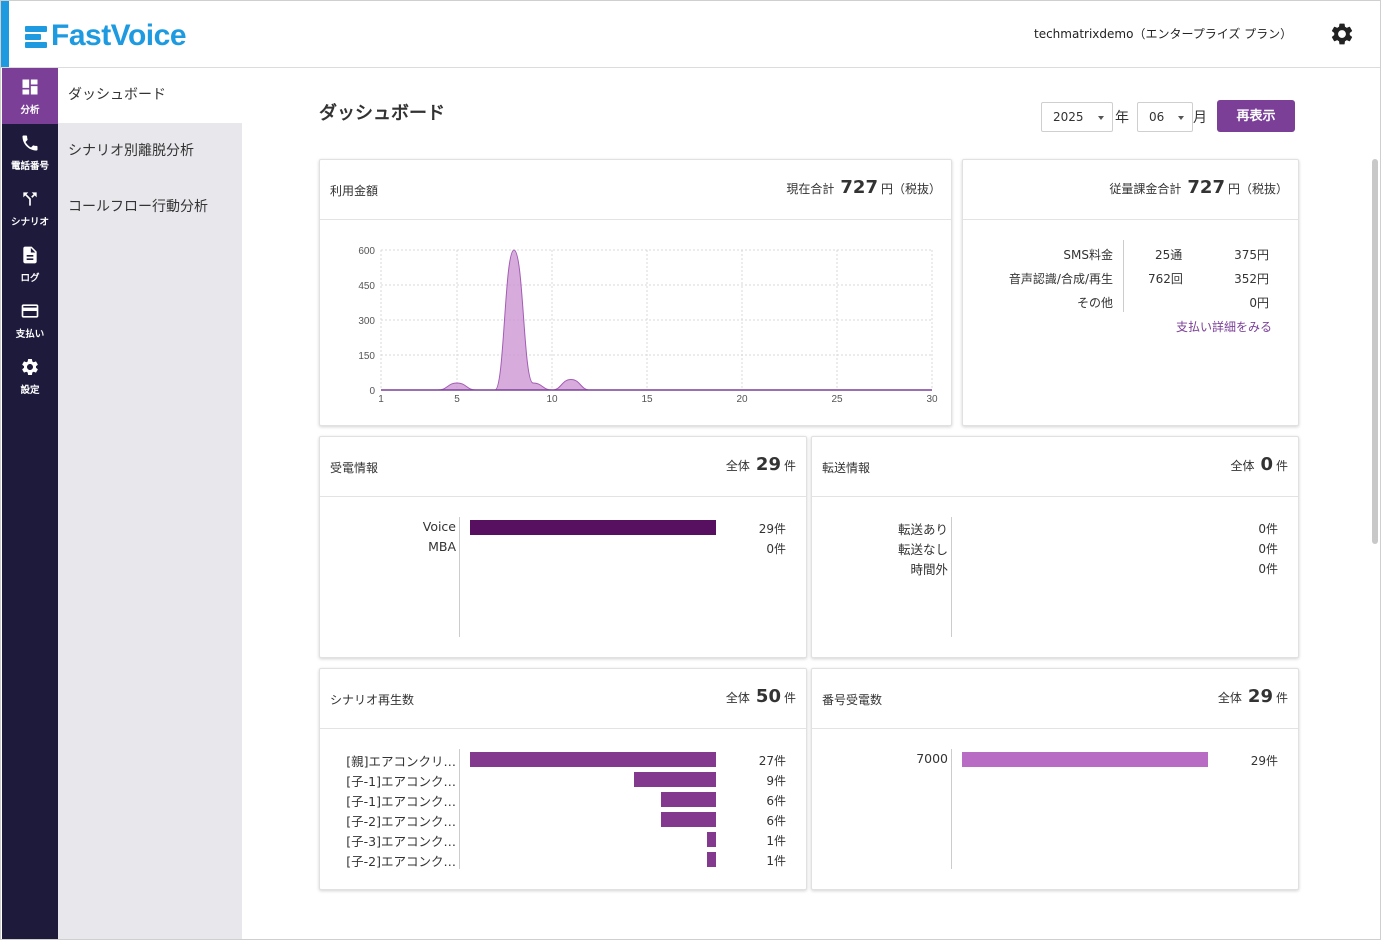  What do you see at coordinates (150, 503) in the screenshot?
I see `sub-navigation: ダッシュボード シナリオ別離脱分析 コールフロー行動分析` at bounding box center [150, 503].